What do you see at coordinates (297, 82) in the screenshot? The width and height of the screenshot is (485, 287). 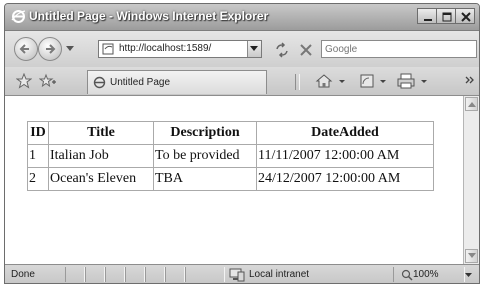 I see `toolbar-separator` at bounding box center [297, 82].